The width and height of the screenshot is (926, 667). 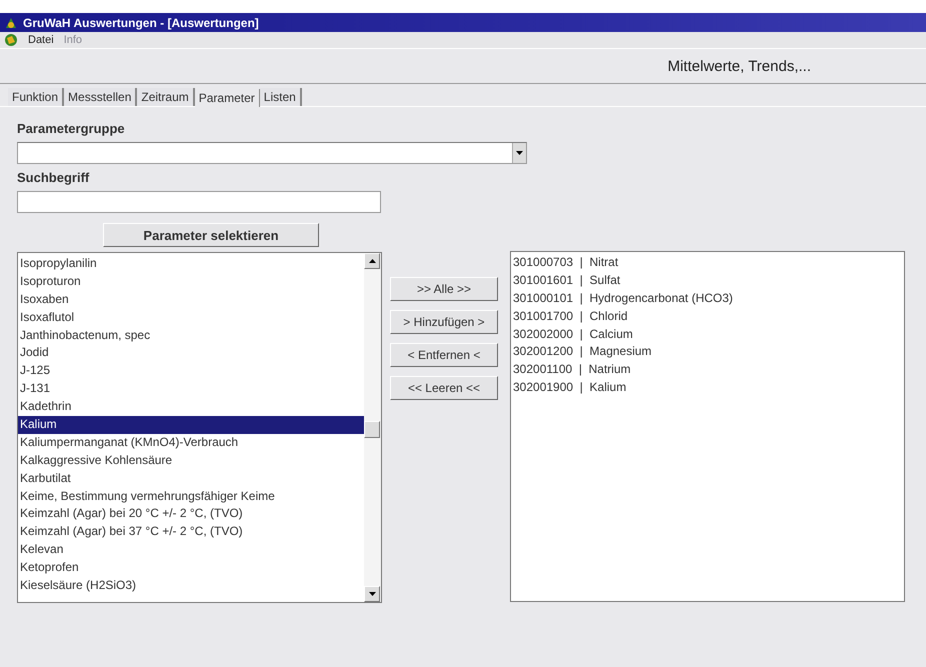 What do you see at coordinates (191, 264) in the screenshot?
I see `list-item: Isopropylanilin` at bounding box center [191, 264].